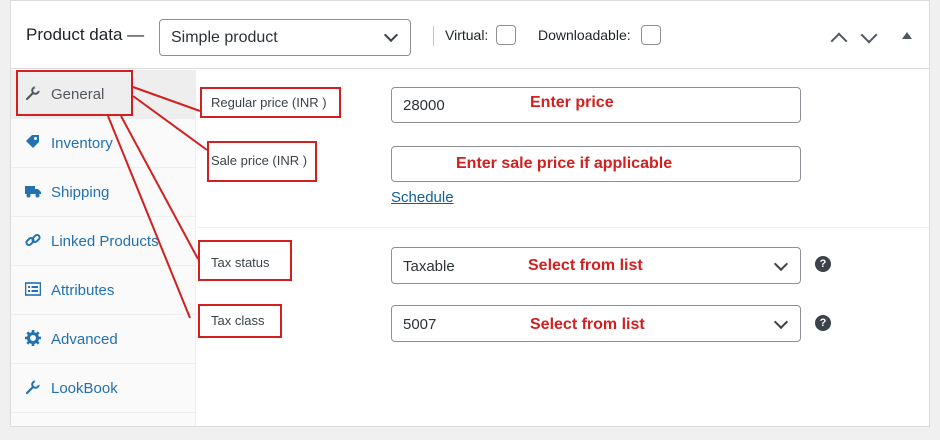 This screenshot has height=440, width=940. What do you see at coordinates (907, 35) in the screenshot?
I see `collapse-toggle-icon` at bounding box center [907, 35].